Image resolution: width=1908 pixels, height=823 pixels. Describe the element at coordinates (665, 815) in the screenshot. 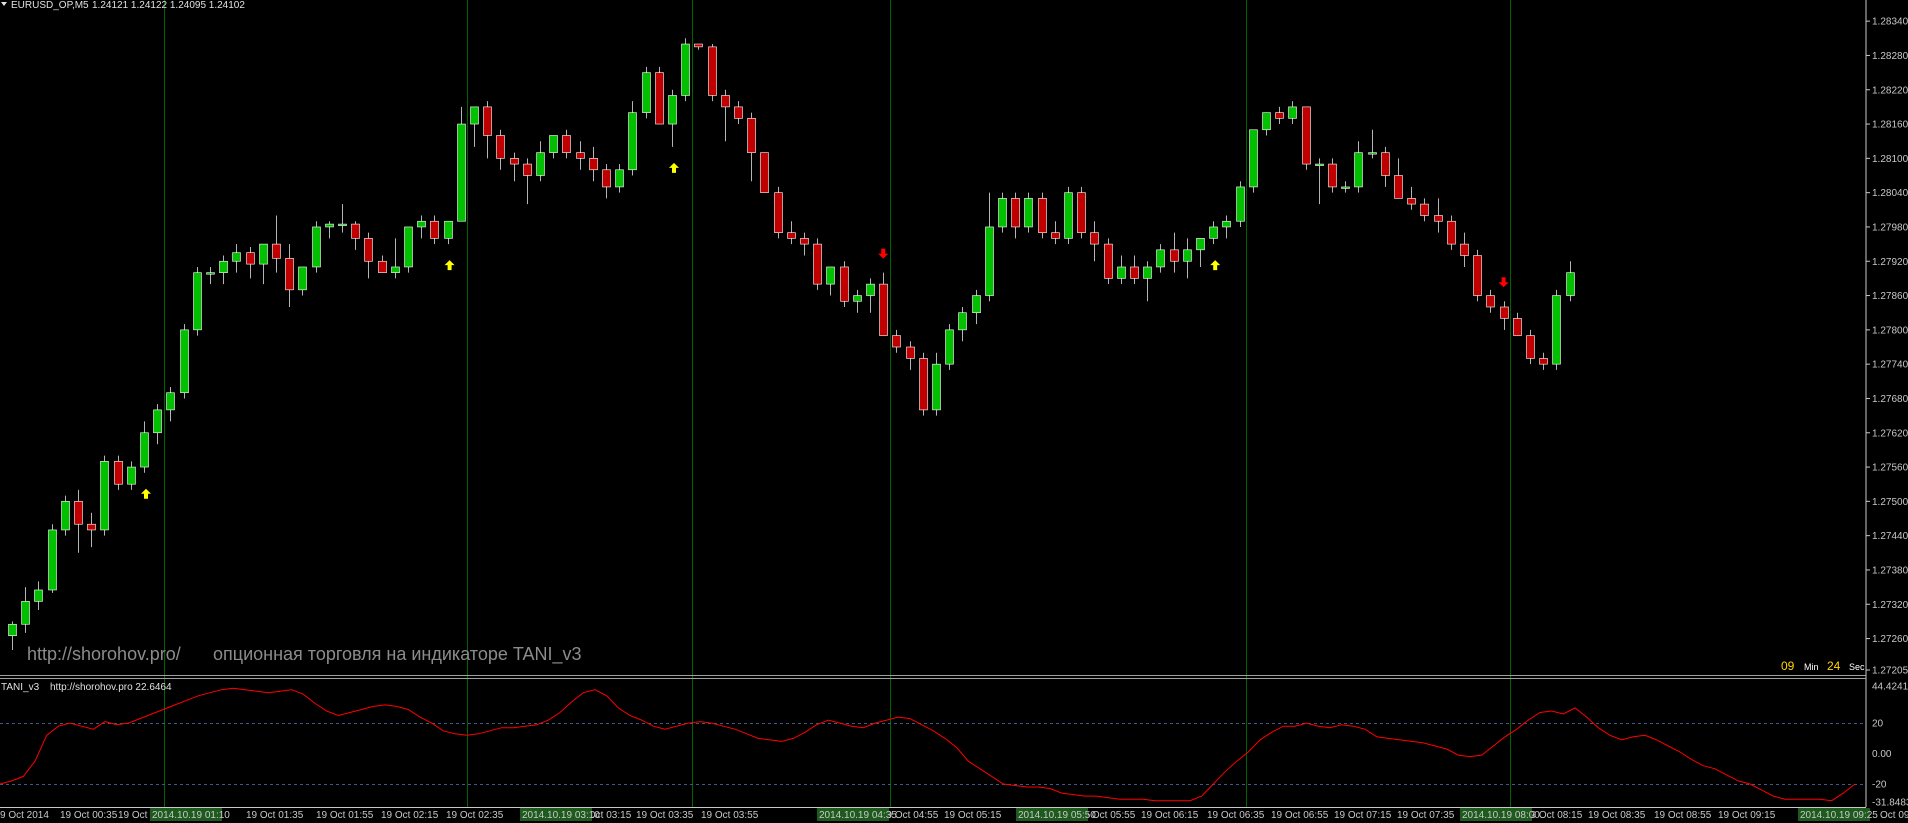

I see `time-label: 19 Oct 03:35` at that location.